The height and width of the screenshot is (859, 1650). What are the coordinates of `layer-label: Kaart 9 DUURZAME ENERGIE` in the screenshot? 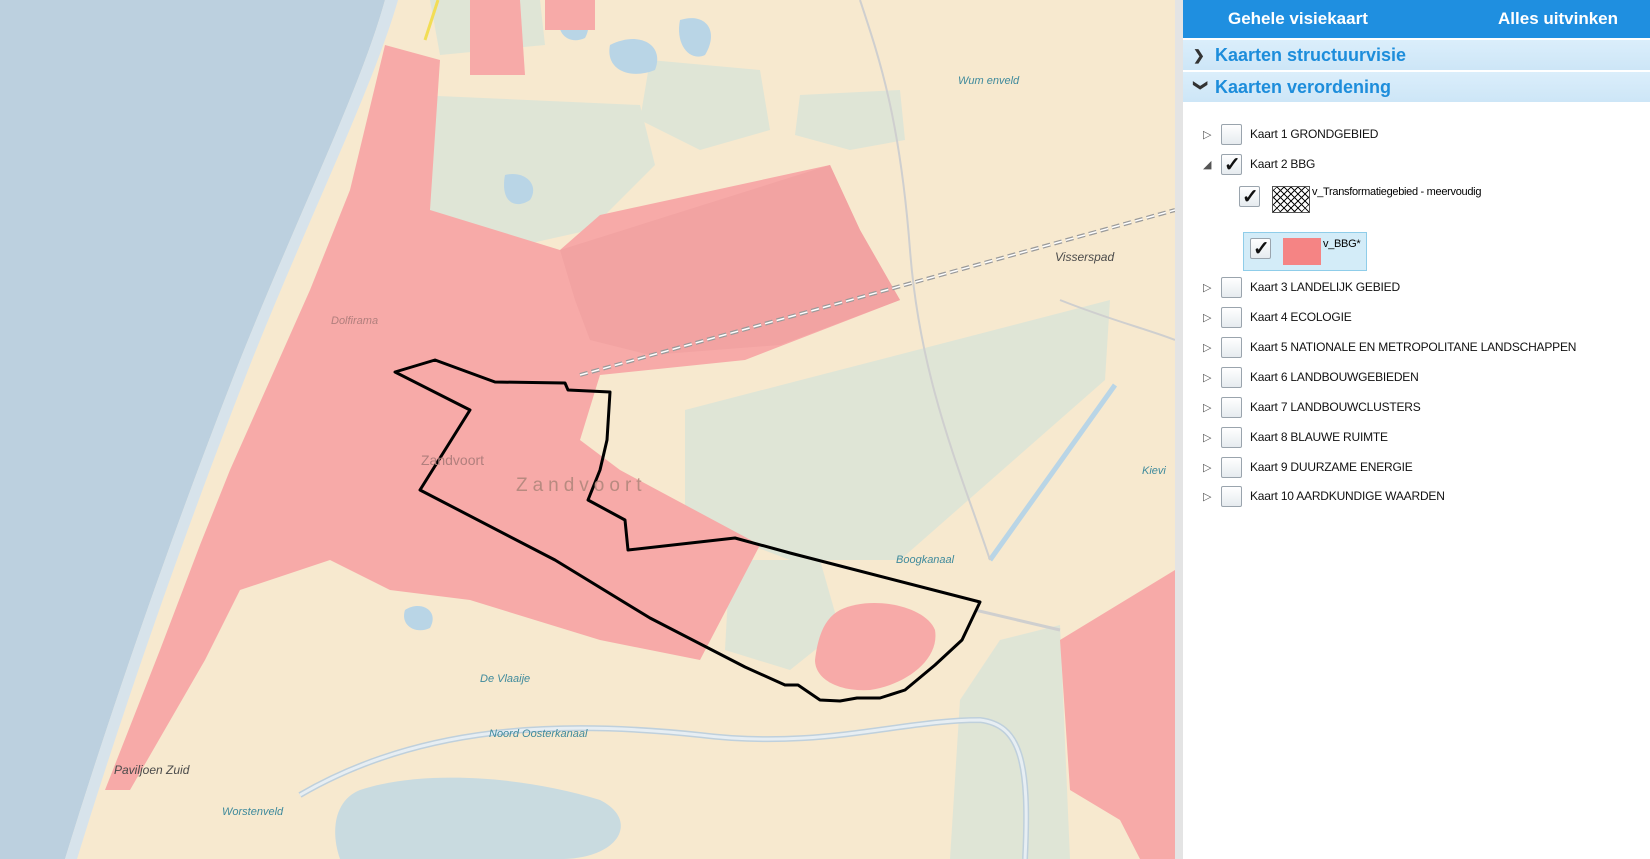 It's located at (1331, 467).